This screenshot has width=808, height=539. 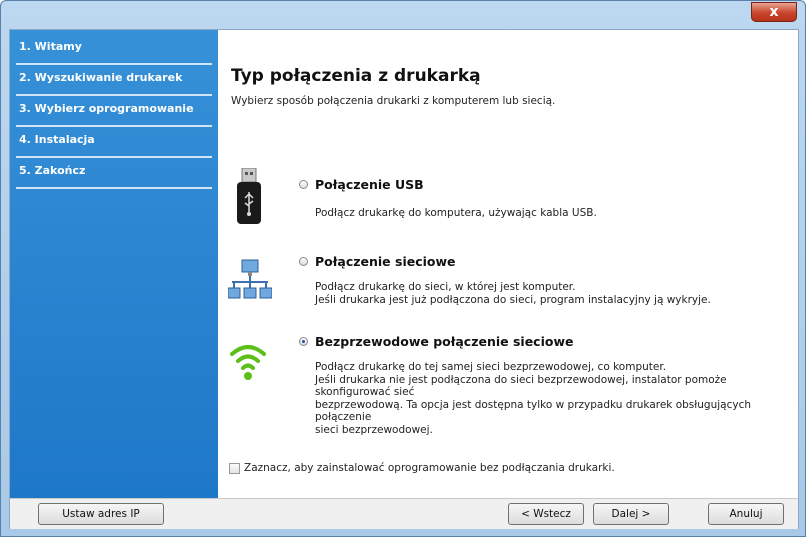 I want to click on back-button: < Wstecz, so click(x=546, y=514).